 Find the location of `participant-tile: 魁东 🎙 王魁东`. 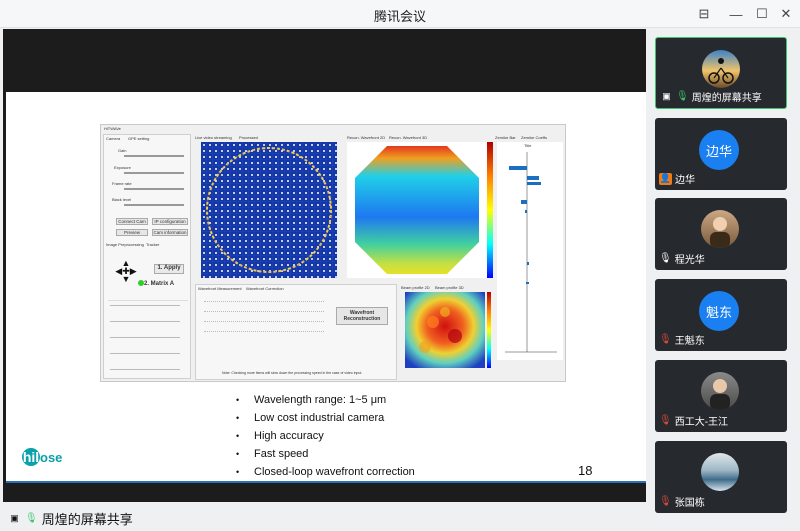

participant-tile: 魁东 🎙 王魁东 is located at coordinates (721, 315).